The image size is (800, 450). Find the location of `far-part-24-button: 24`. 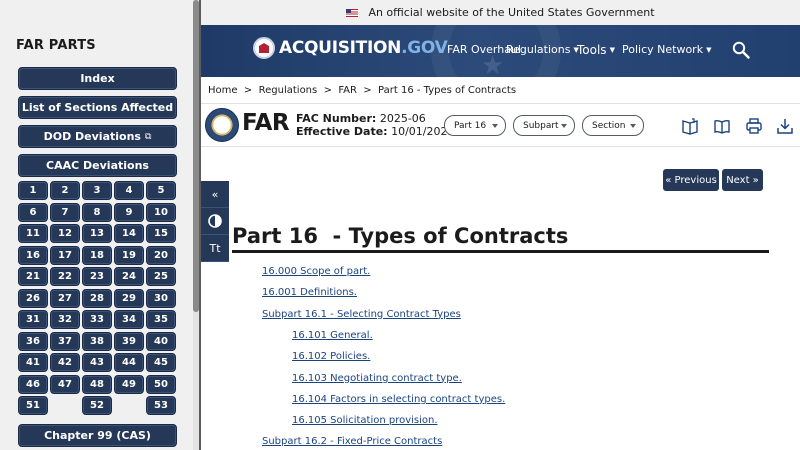

far-part-24-button: 24 is located at coordinates (129, 276).